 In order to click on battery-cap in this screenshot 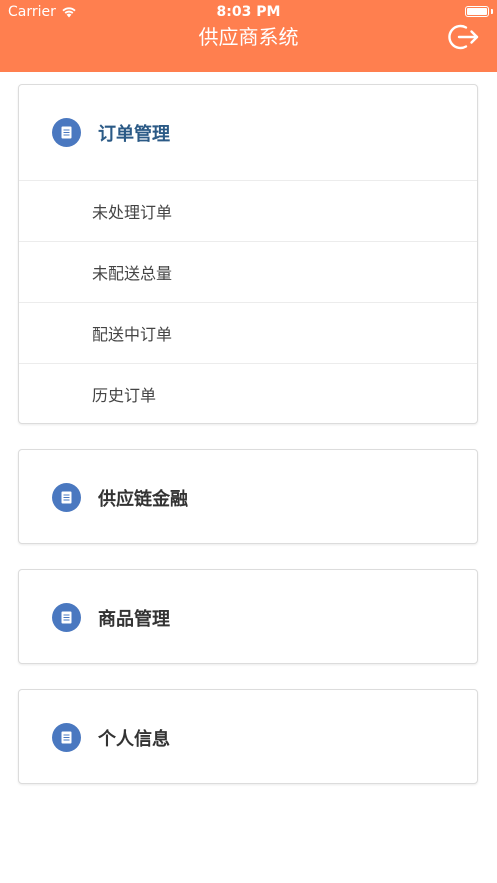, I will do `click(492, 11)`.